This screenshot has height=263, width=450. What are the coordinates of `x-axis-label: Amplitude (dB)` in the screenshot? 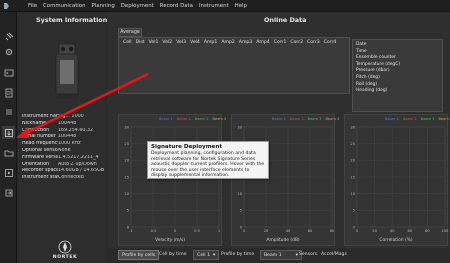 It's located at (283, 240).